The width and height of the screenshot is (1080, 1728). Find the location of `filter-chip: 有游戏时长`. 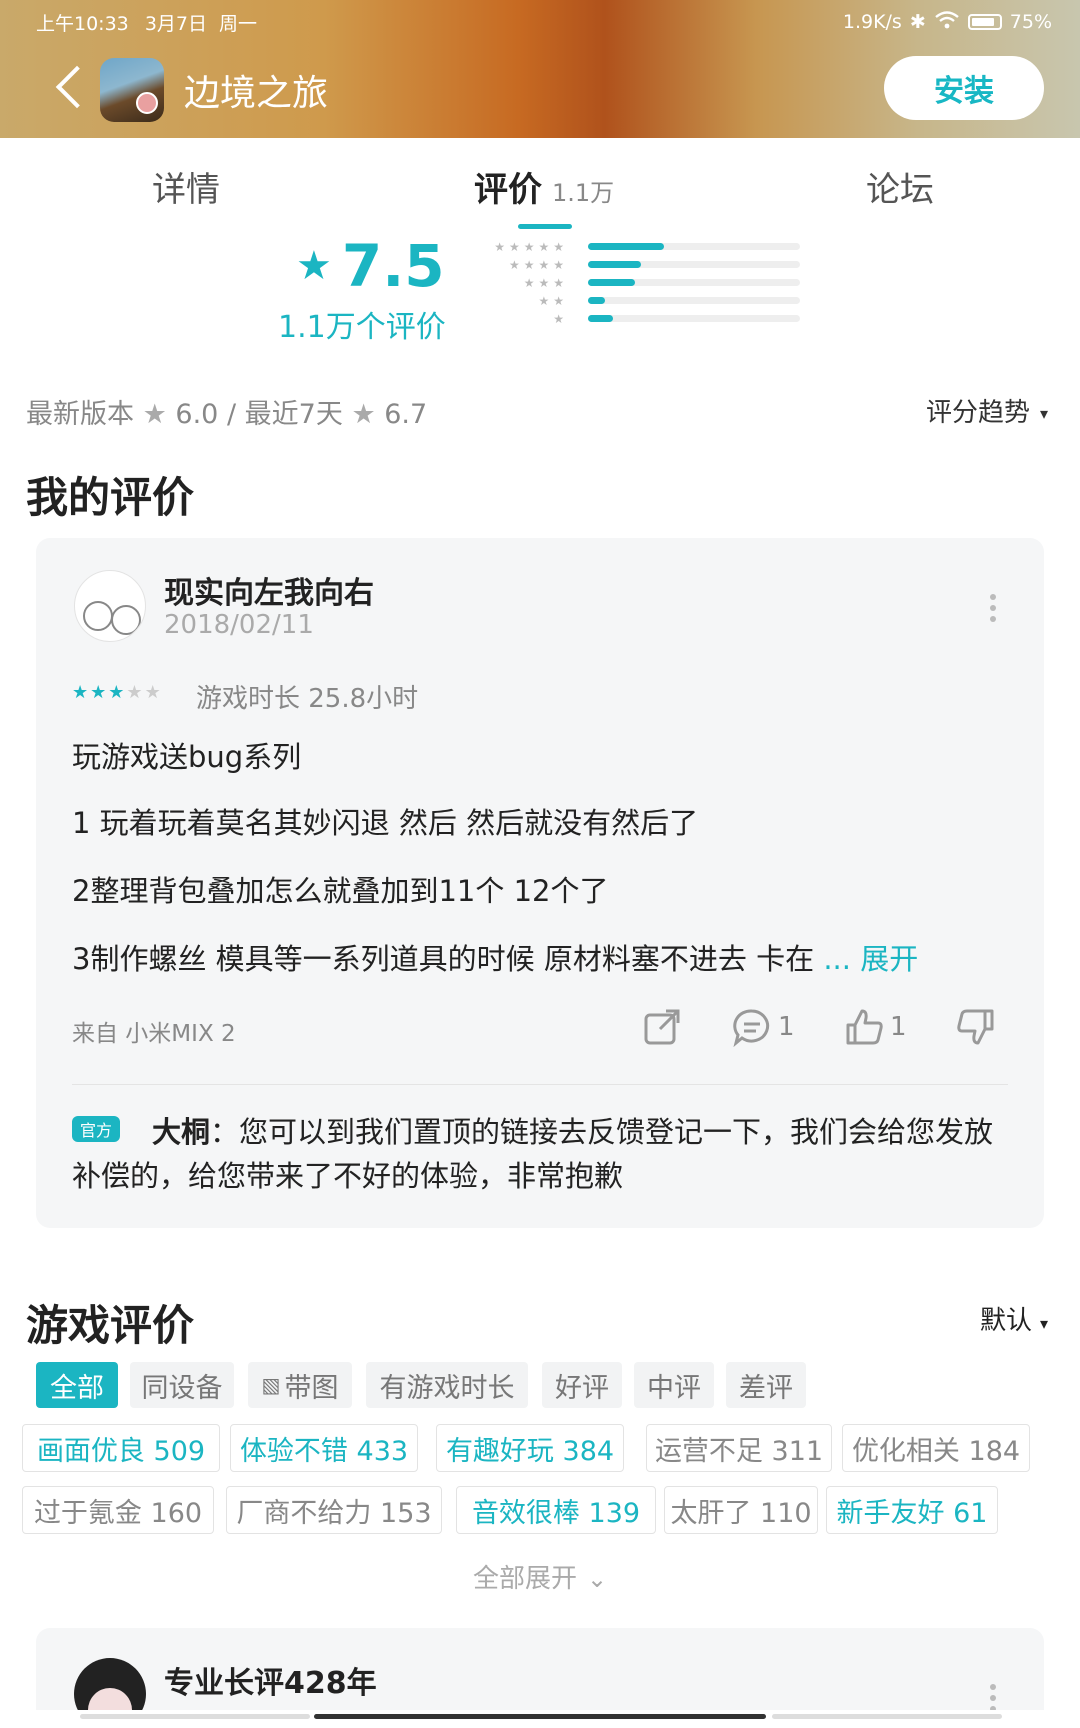

filter-chip: 有游戏时长 is located at coordinates (447, 1385).